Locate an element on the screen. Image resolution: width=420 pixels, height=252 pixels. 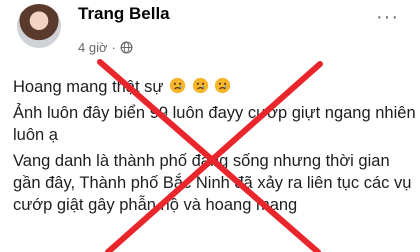
more-options-button: ··· is located at coordinates (387, 17).